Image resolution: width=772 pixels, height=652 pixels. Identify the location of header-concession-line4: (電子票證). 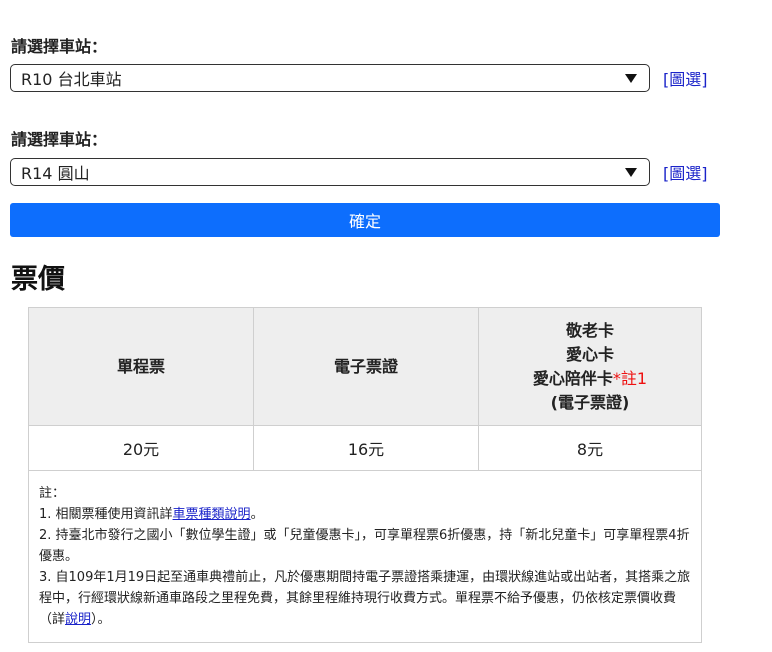
(590, 402).